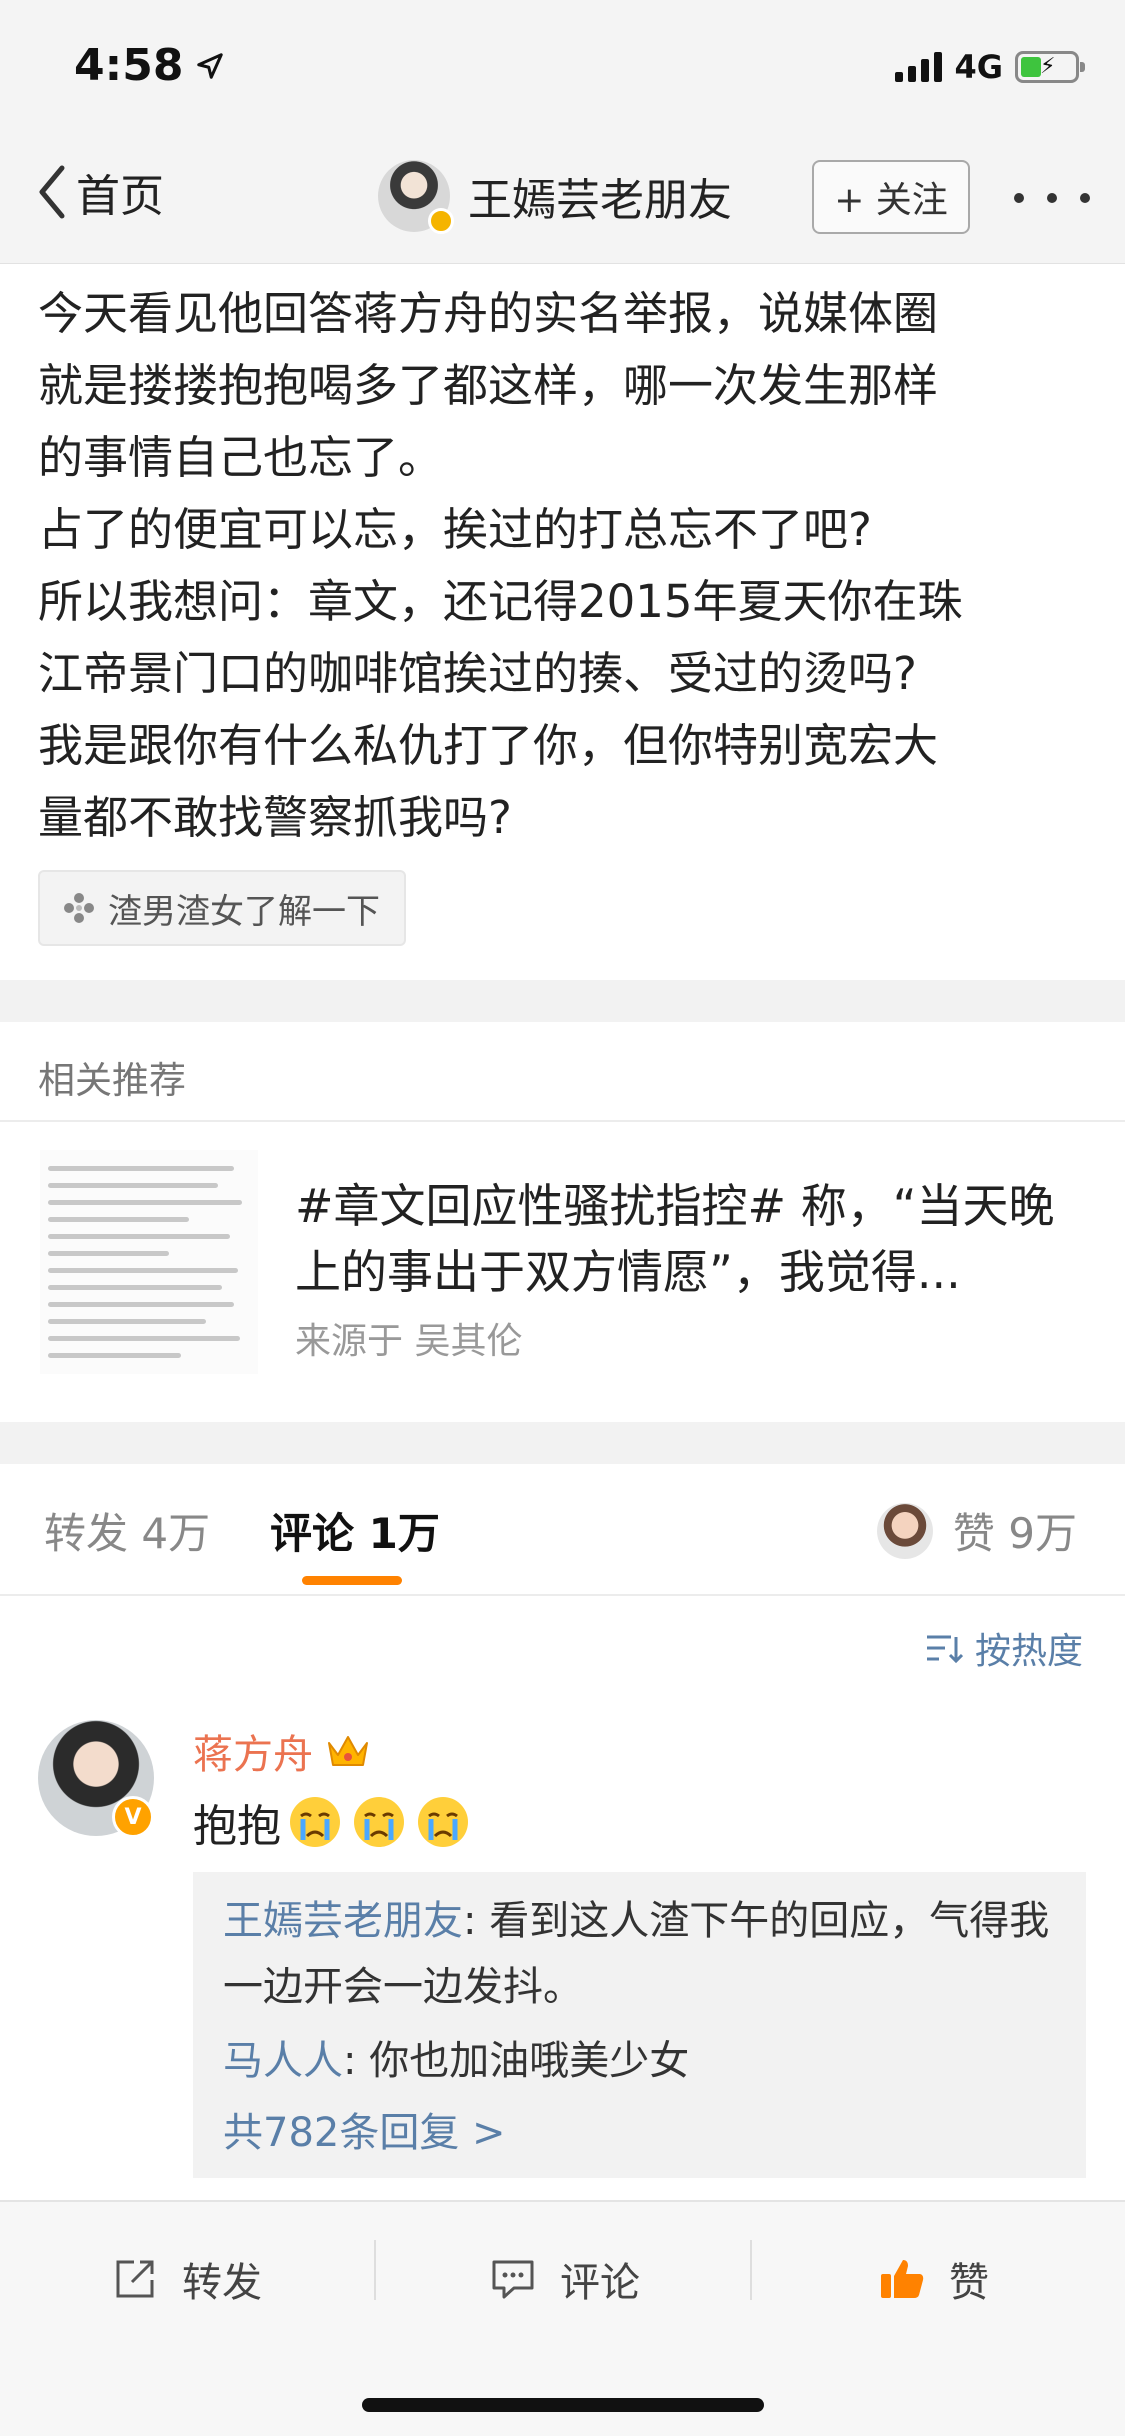 The width and height of the screenshot is (1125, 2436). What do you see at coordinates (1028, 1651) in the screenshot?
I see `sort-label: 按热度` at bounding box center [1028, 1651].